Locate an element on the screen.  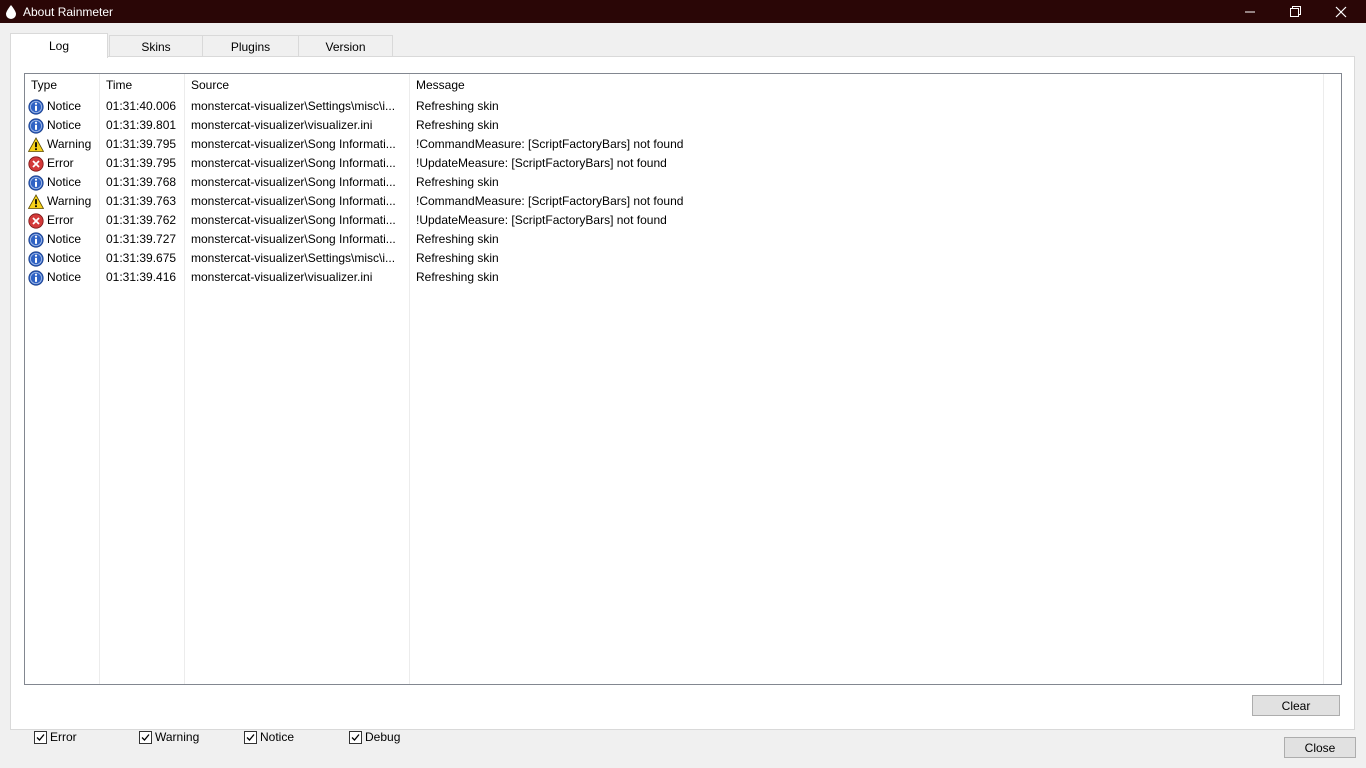
tab-log: Log is located at coordinates (59, 45).